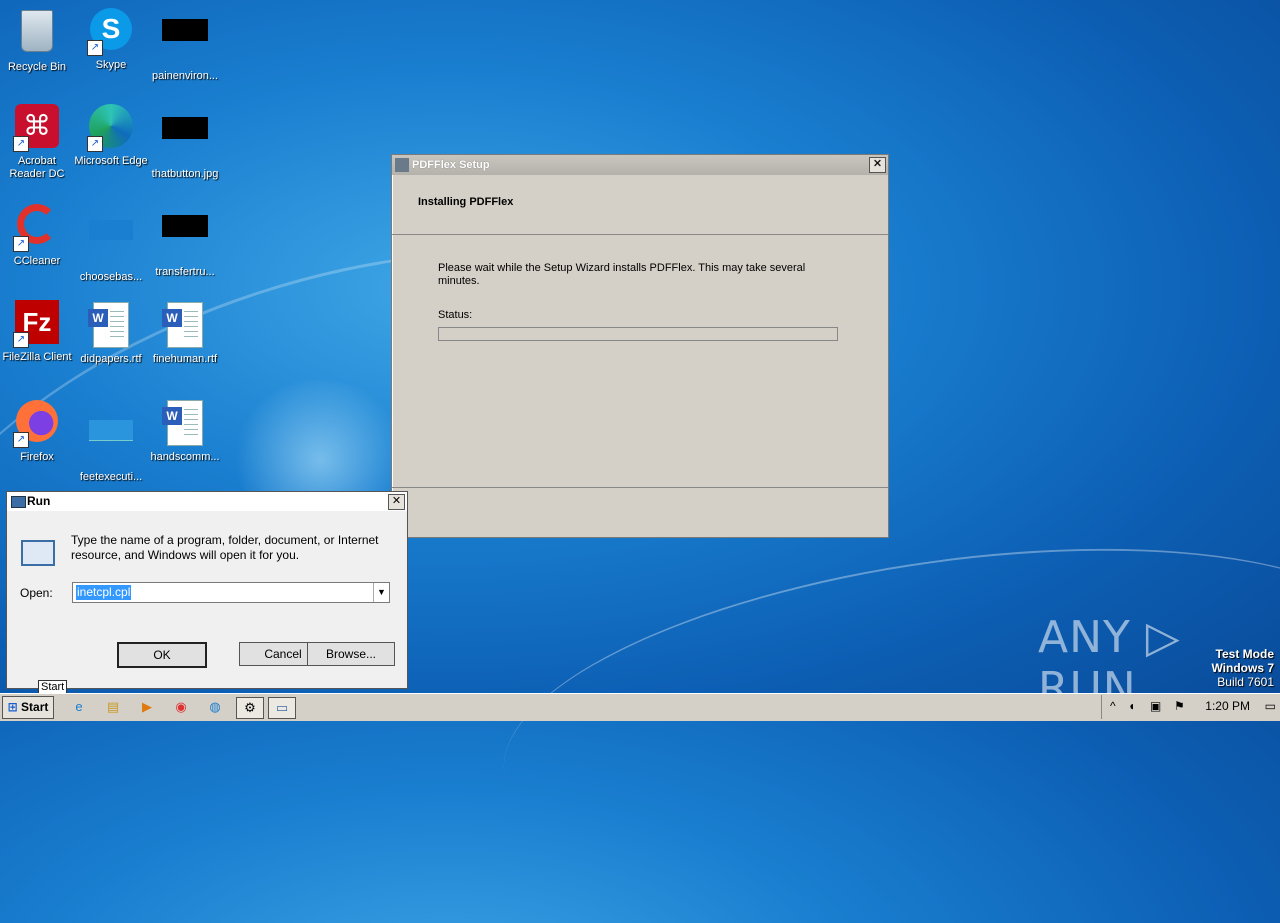  I want to click on acrobat-icon: ⌘ ↗, so click(37, 128).